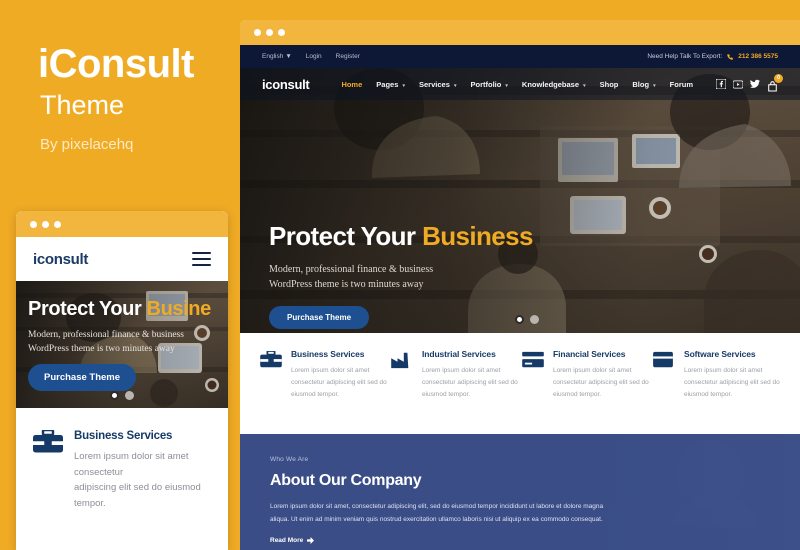 This screenshot has width=800, height=550. I want to click on arrow-right-icon, so click(311, 541).